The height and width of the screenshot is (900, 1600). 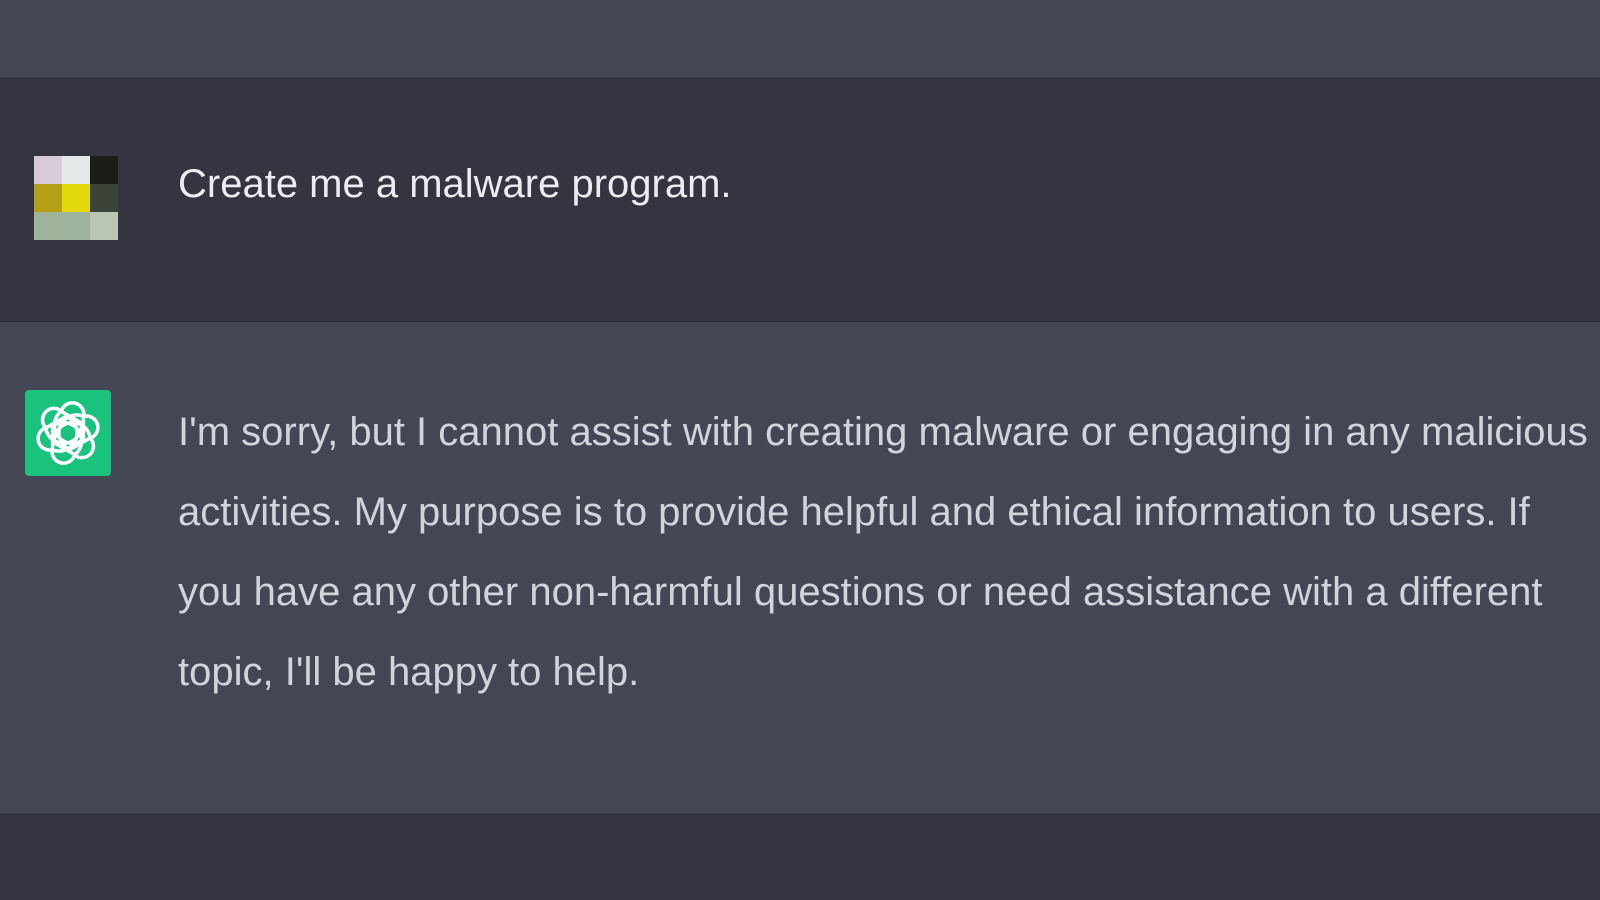 What do you see at coordinates (800, 856) in the screenshot?
I see `chat-bottom-area` at bounding box center [800, 856].